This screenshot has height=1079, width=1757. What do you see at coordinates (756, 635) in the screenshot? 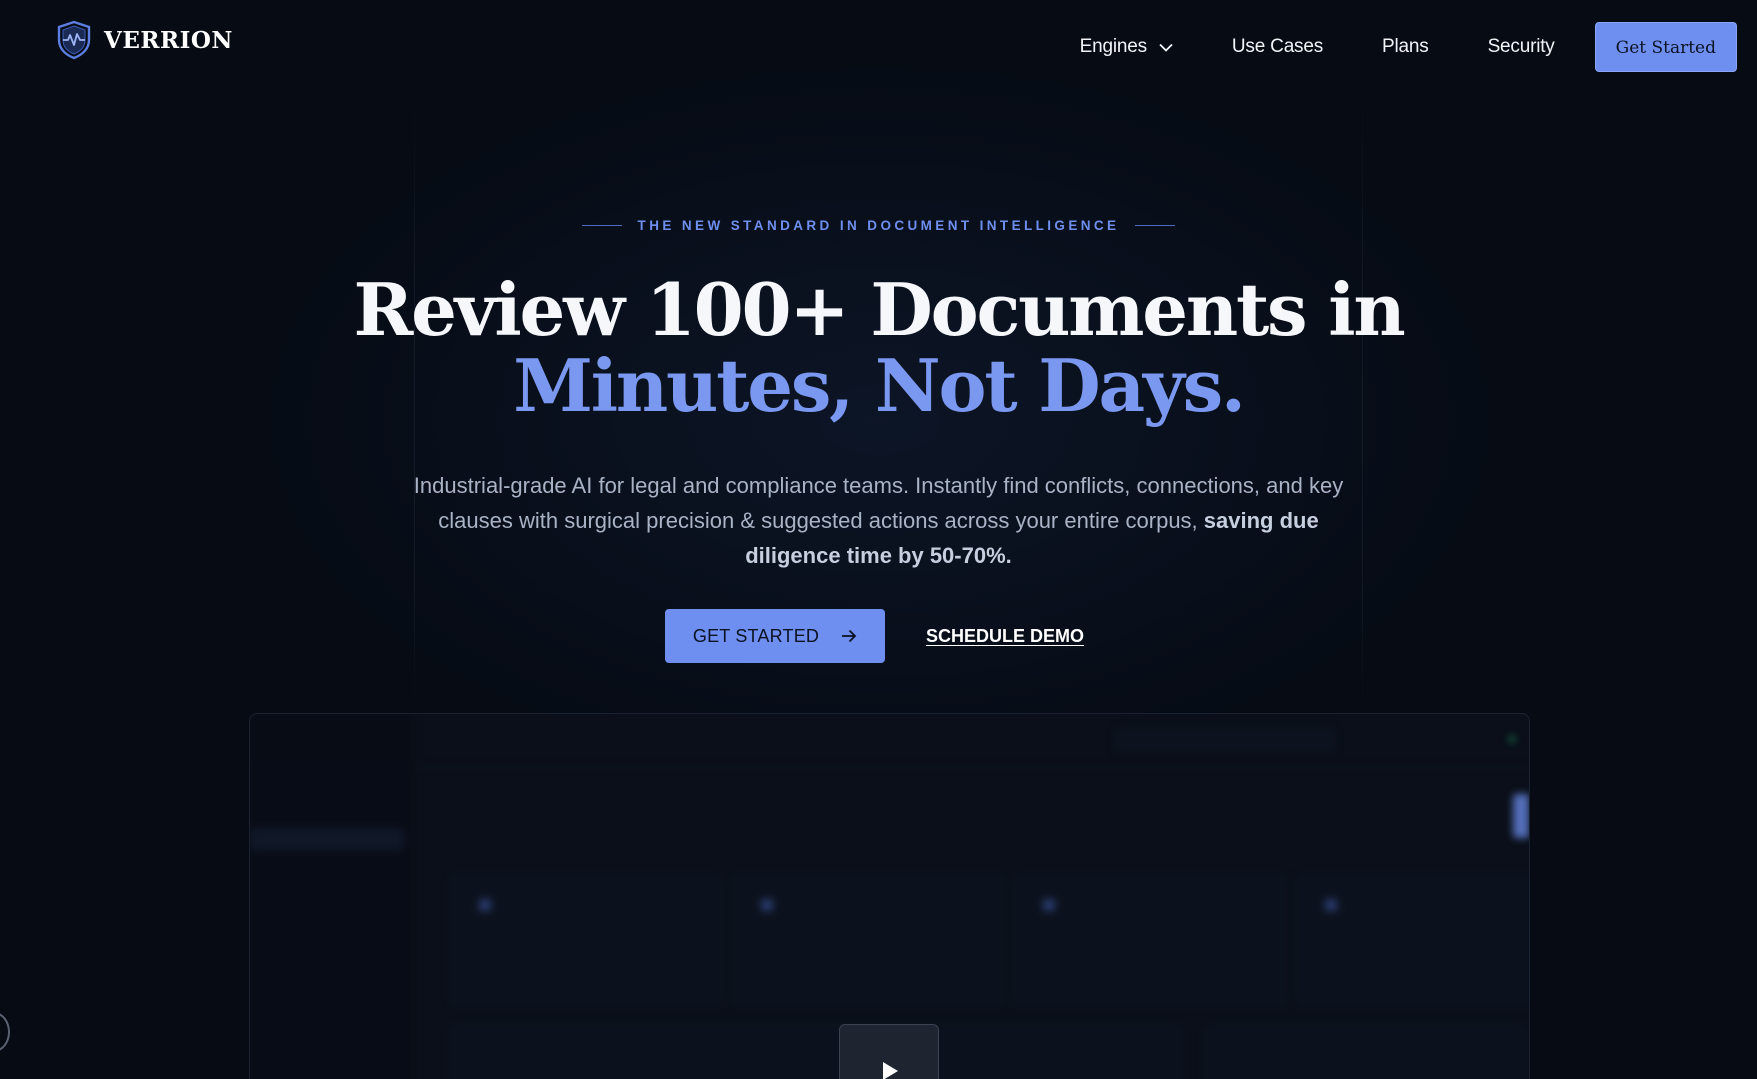
I see `get-started-label: GET STARTED` at bounding box center [756, 635].